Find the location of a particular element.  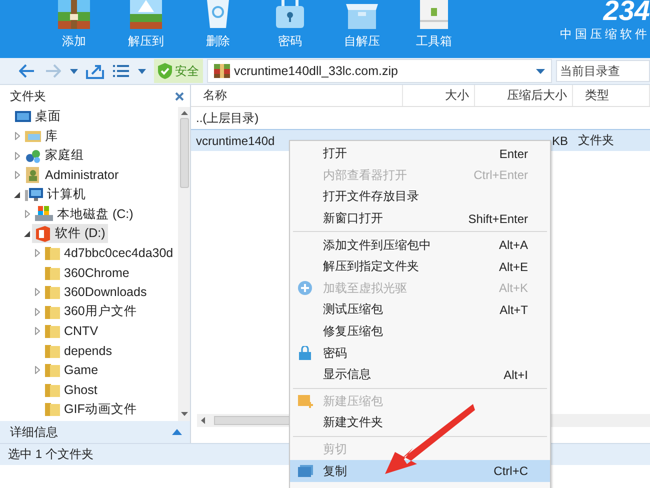

table-cell: vcruntime140d is located at coordinates (235, 141).